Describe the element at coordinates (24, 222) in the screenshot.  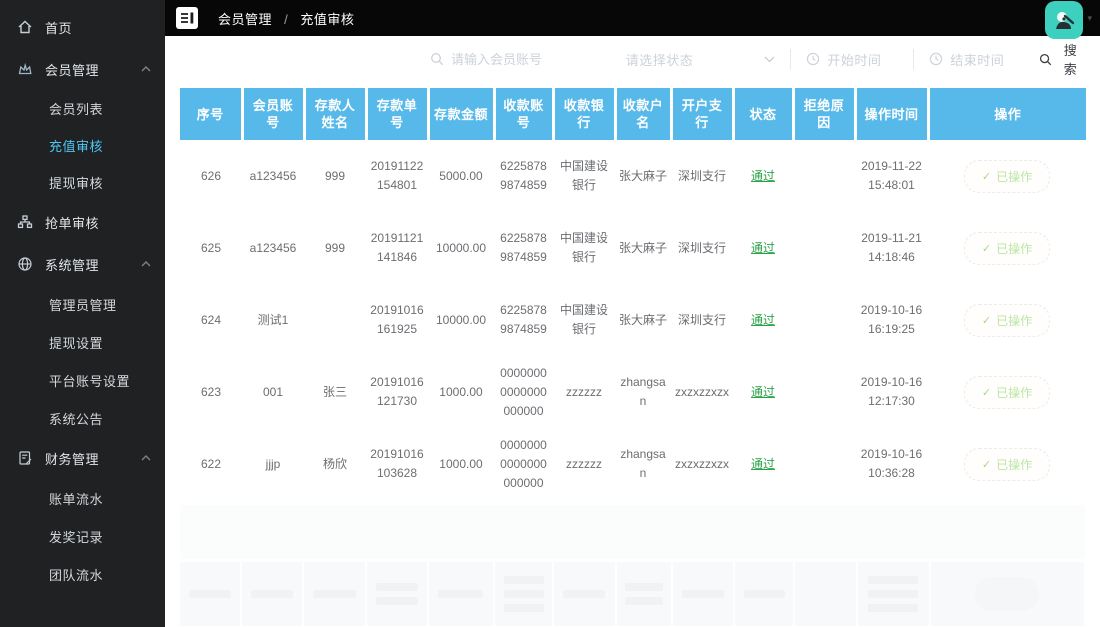
I see `sitemap-icon` at that location.